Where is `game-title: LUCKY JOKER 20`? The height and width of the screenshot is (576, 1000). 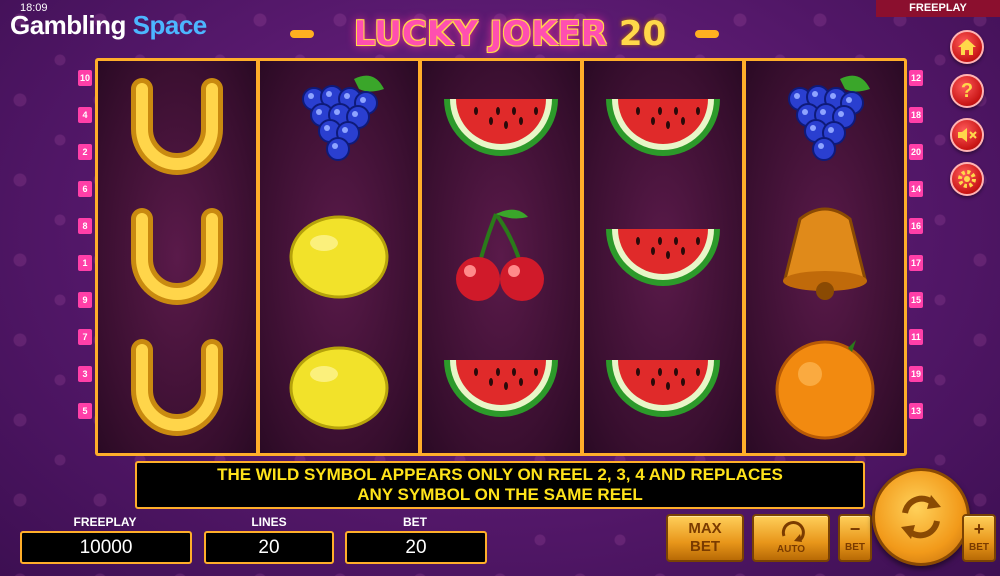 game-title: LUCKY JOKER 20 is located at coordinates (510, 34).